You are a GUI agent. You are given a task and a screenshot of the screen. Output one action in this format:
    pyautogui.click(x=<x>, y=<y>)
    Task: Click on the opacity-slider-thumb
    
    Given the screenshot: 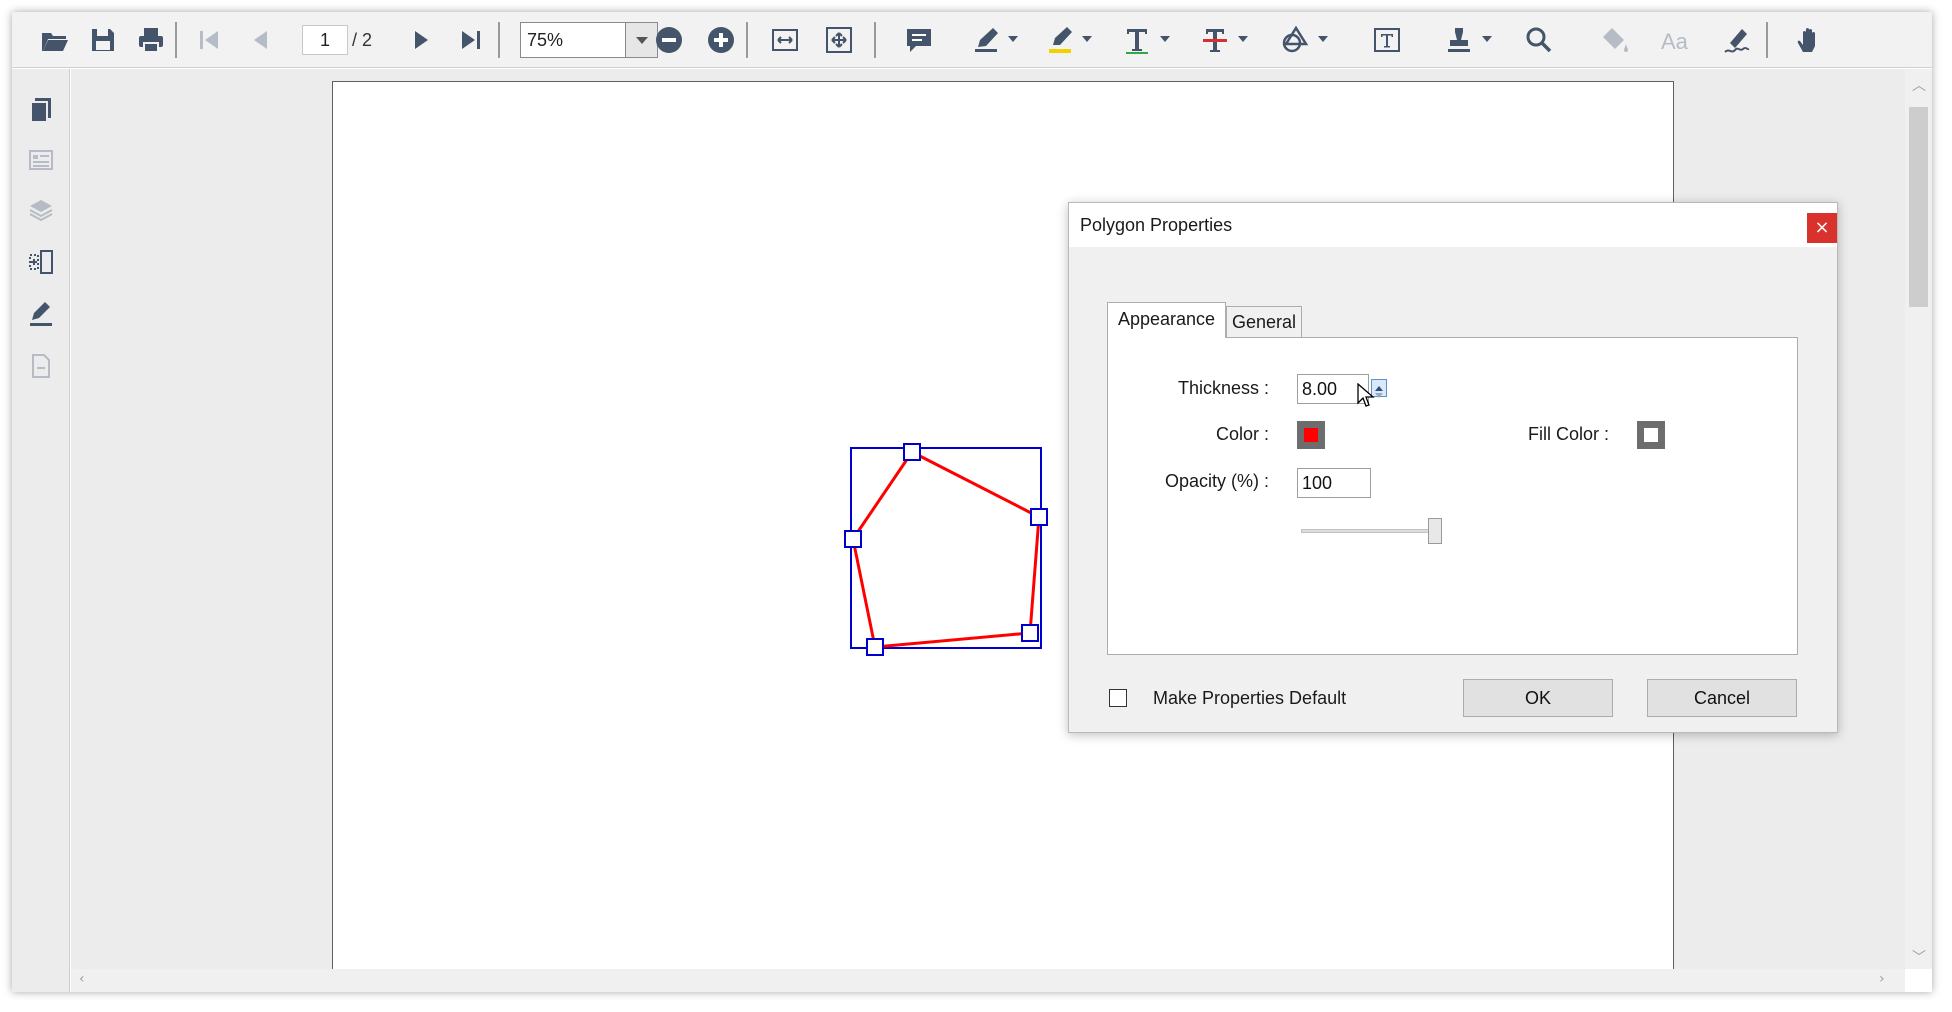 What is the action you would take?
    pyautogui.click(x=1435, y=531)
    